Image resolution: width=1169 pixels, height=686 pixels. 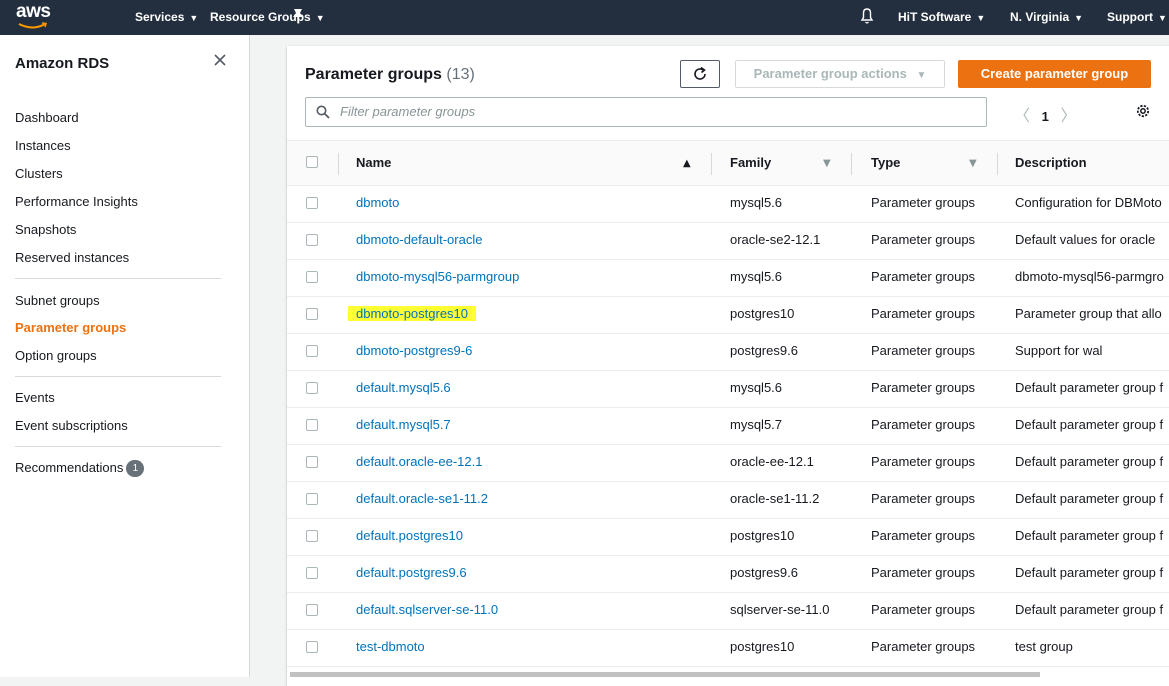 I want to click on create-parameter-group-button: Create parameter group, so click(x=1054, y=74).